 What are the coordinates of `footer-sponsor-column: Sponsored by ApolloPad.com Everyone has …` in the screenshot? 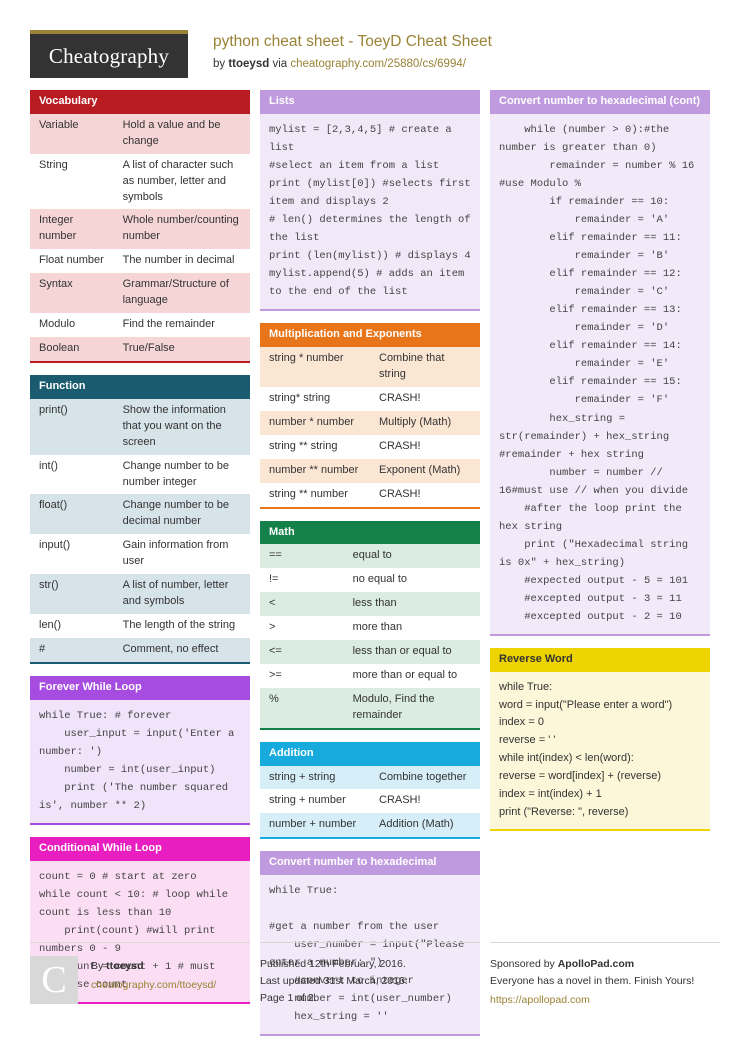 It's located at (605, 975).